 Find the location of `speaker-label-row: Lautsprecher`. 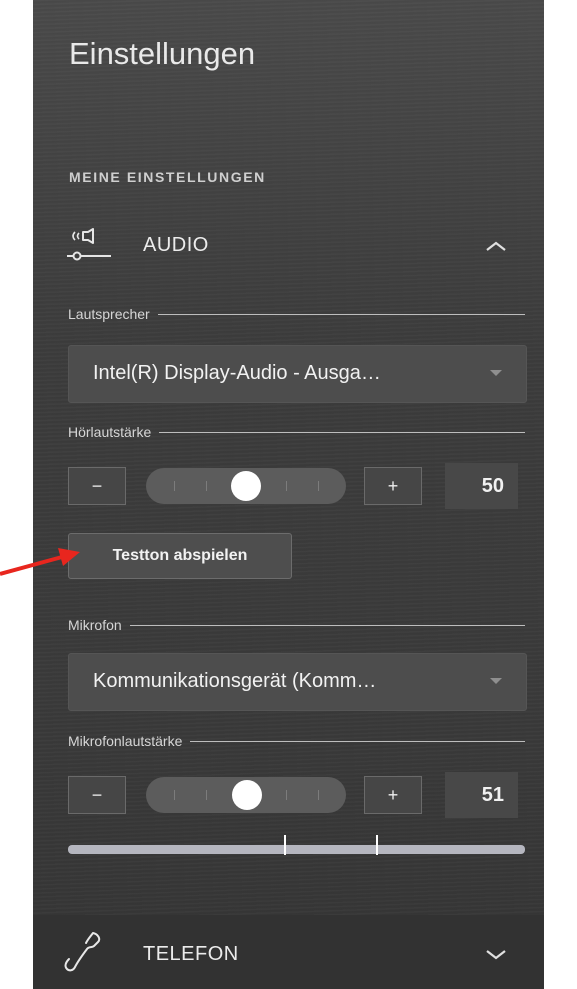

speaker-label-row: Lautsprecher is located at coordinates (296, 314).